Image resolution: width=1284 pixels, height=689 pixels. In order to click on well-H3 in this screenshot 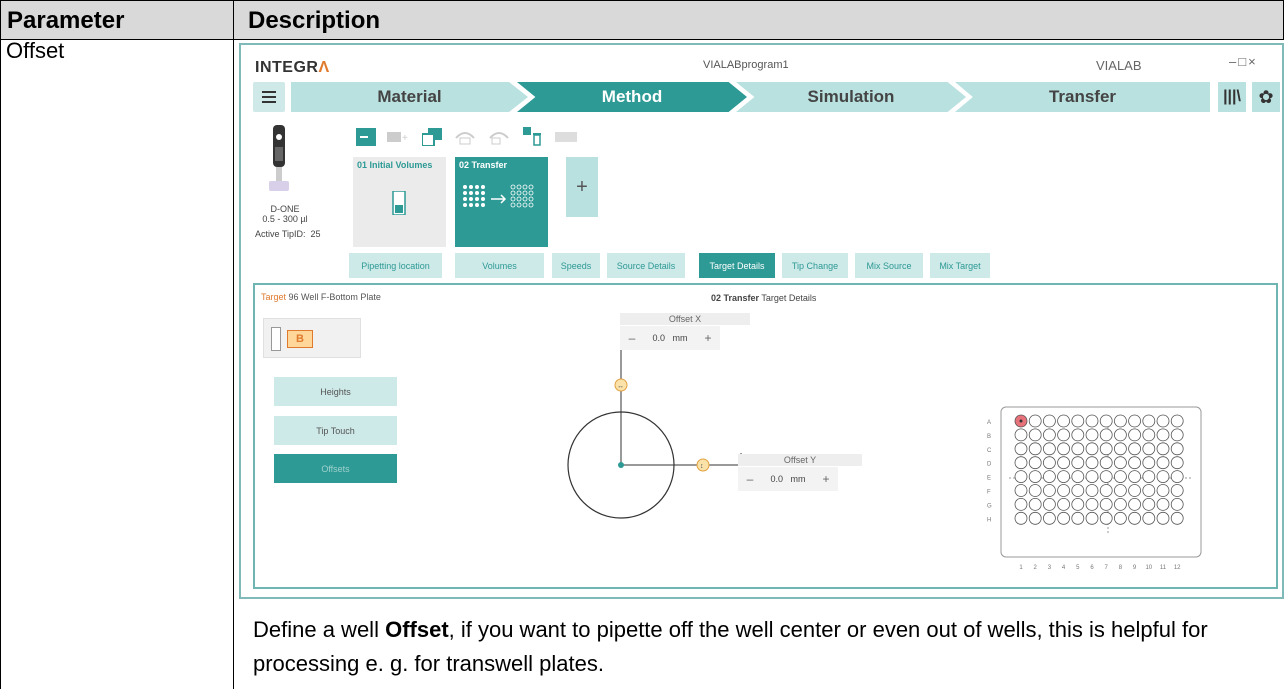, I will do `click(1049, 518)`.